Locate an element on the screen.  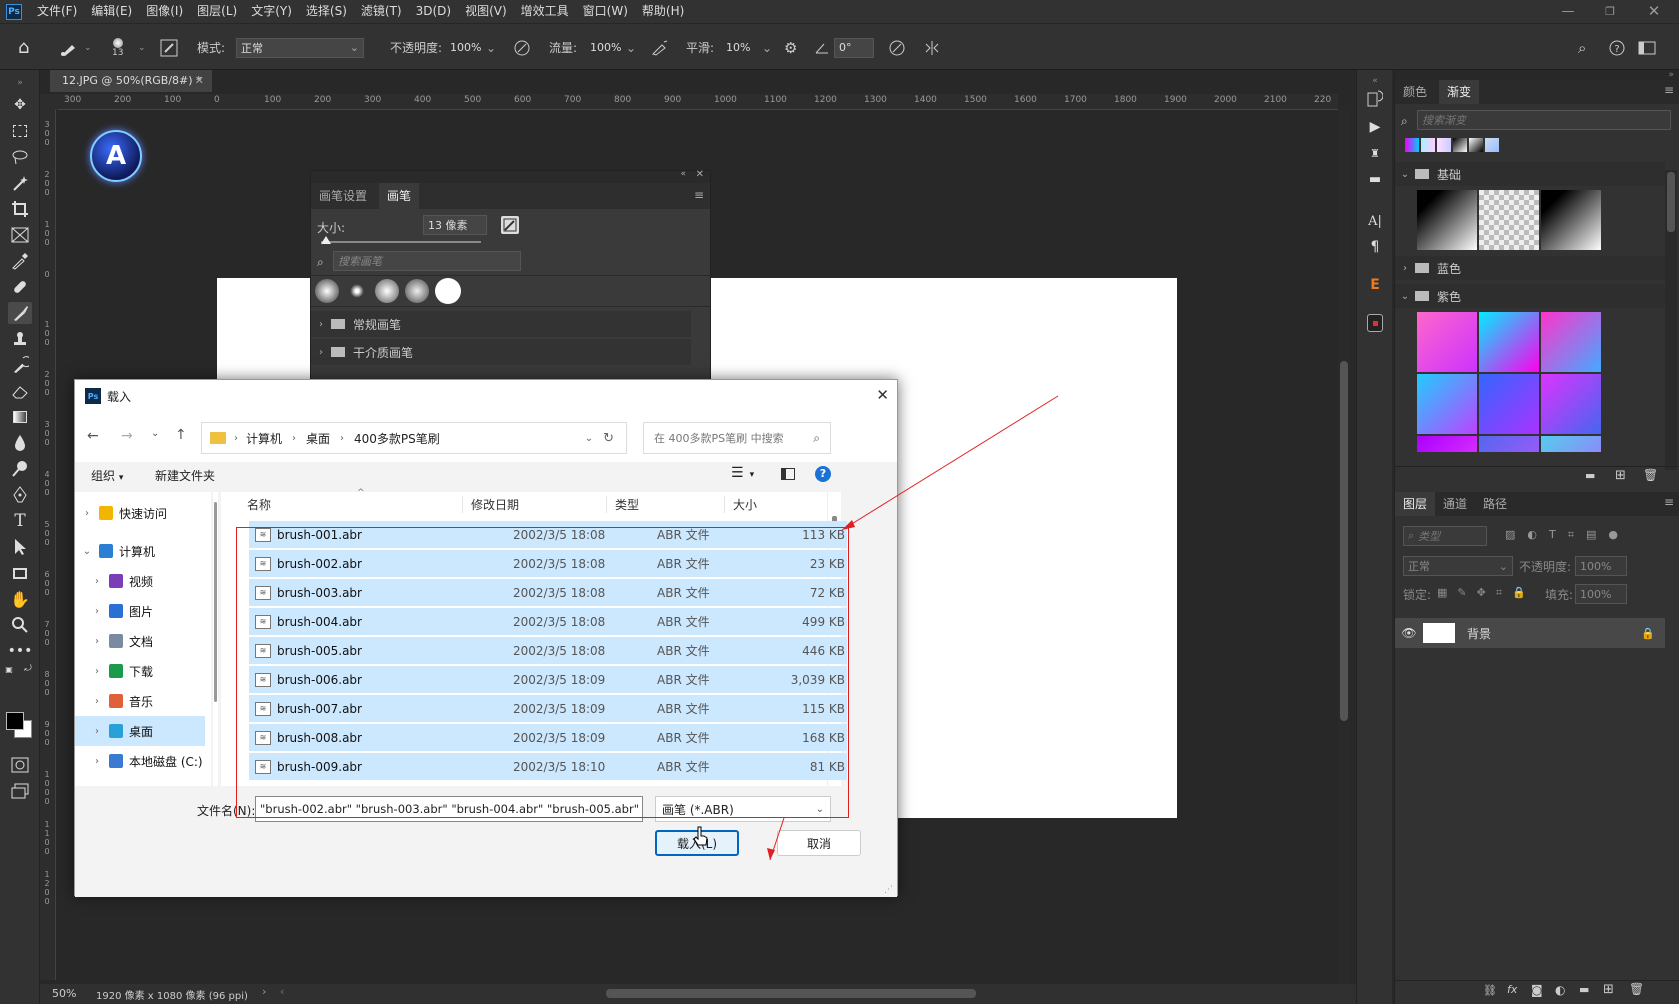
airbrush-icon is located at coordinates (660, 47).